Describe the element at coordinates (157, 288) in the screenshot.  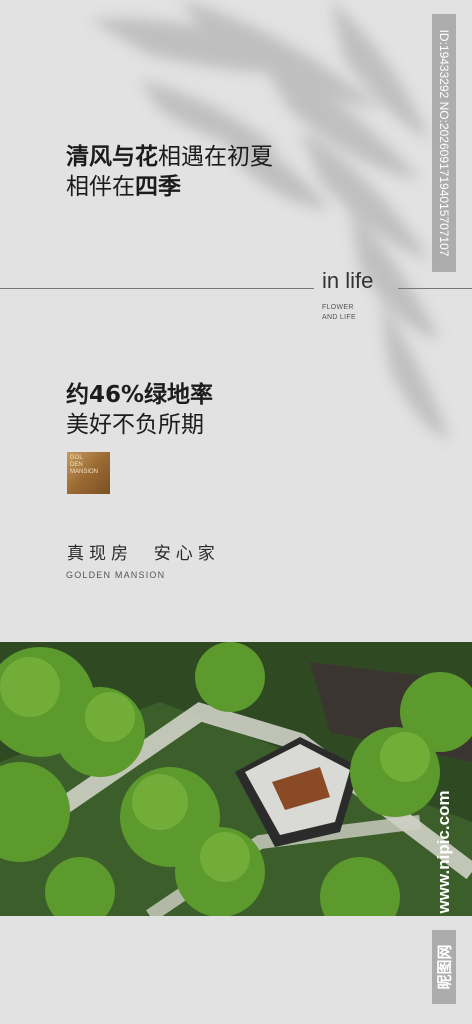
I see `divider-left` at that location.